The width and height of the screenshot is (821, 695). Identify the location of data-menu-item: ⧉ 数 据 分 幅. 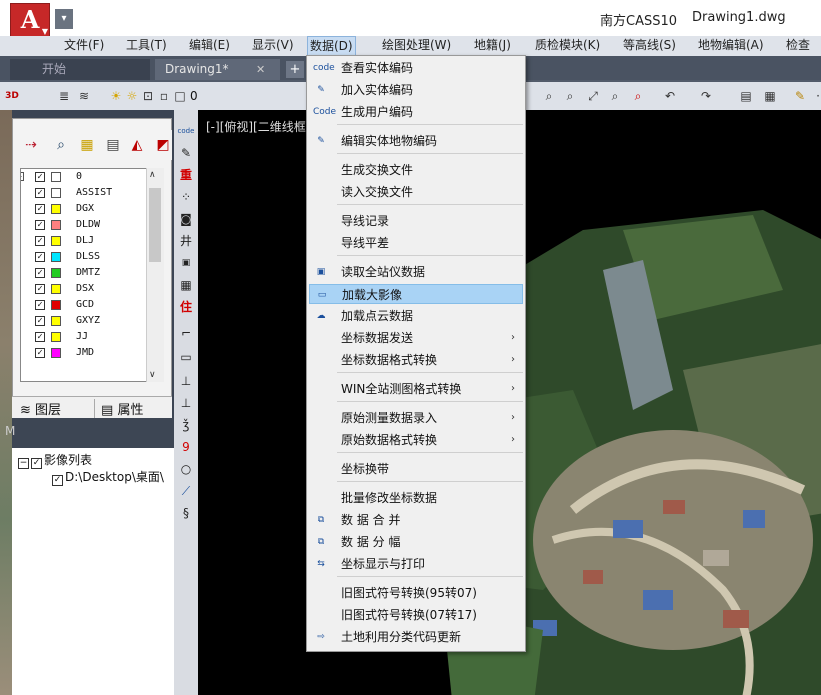
(416, 542).